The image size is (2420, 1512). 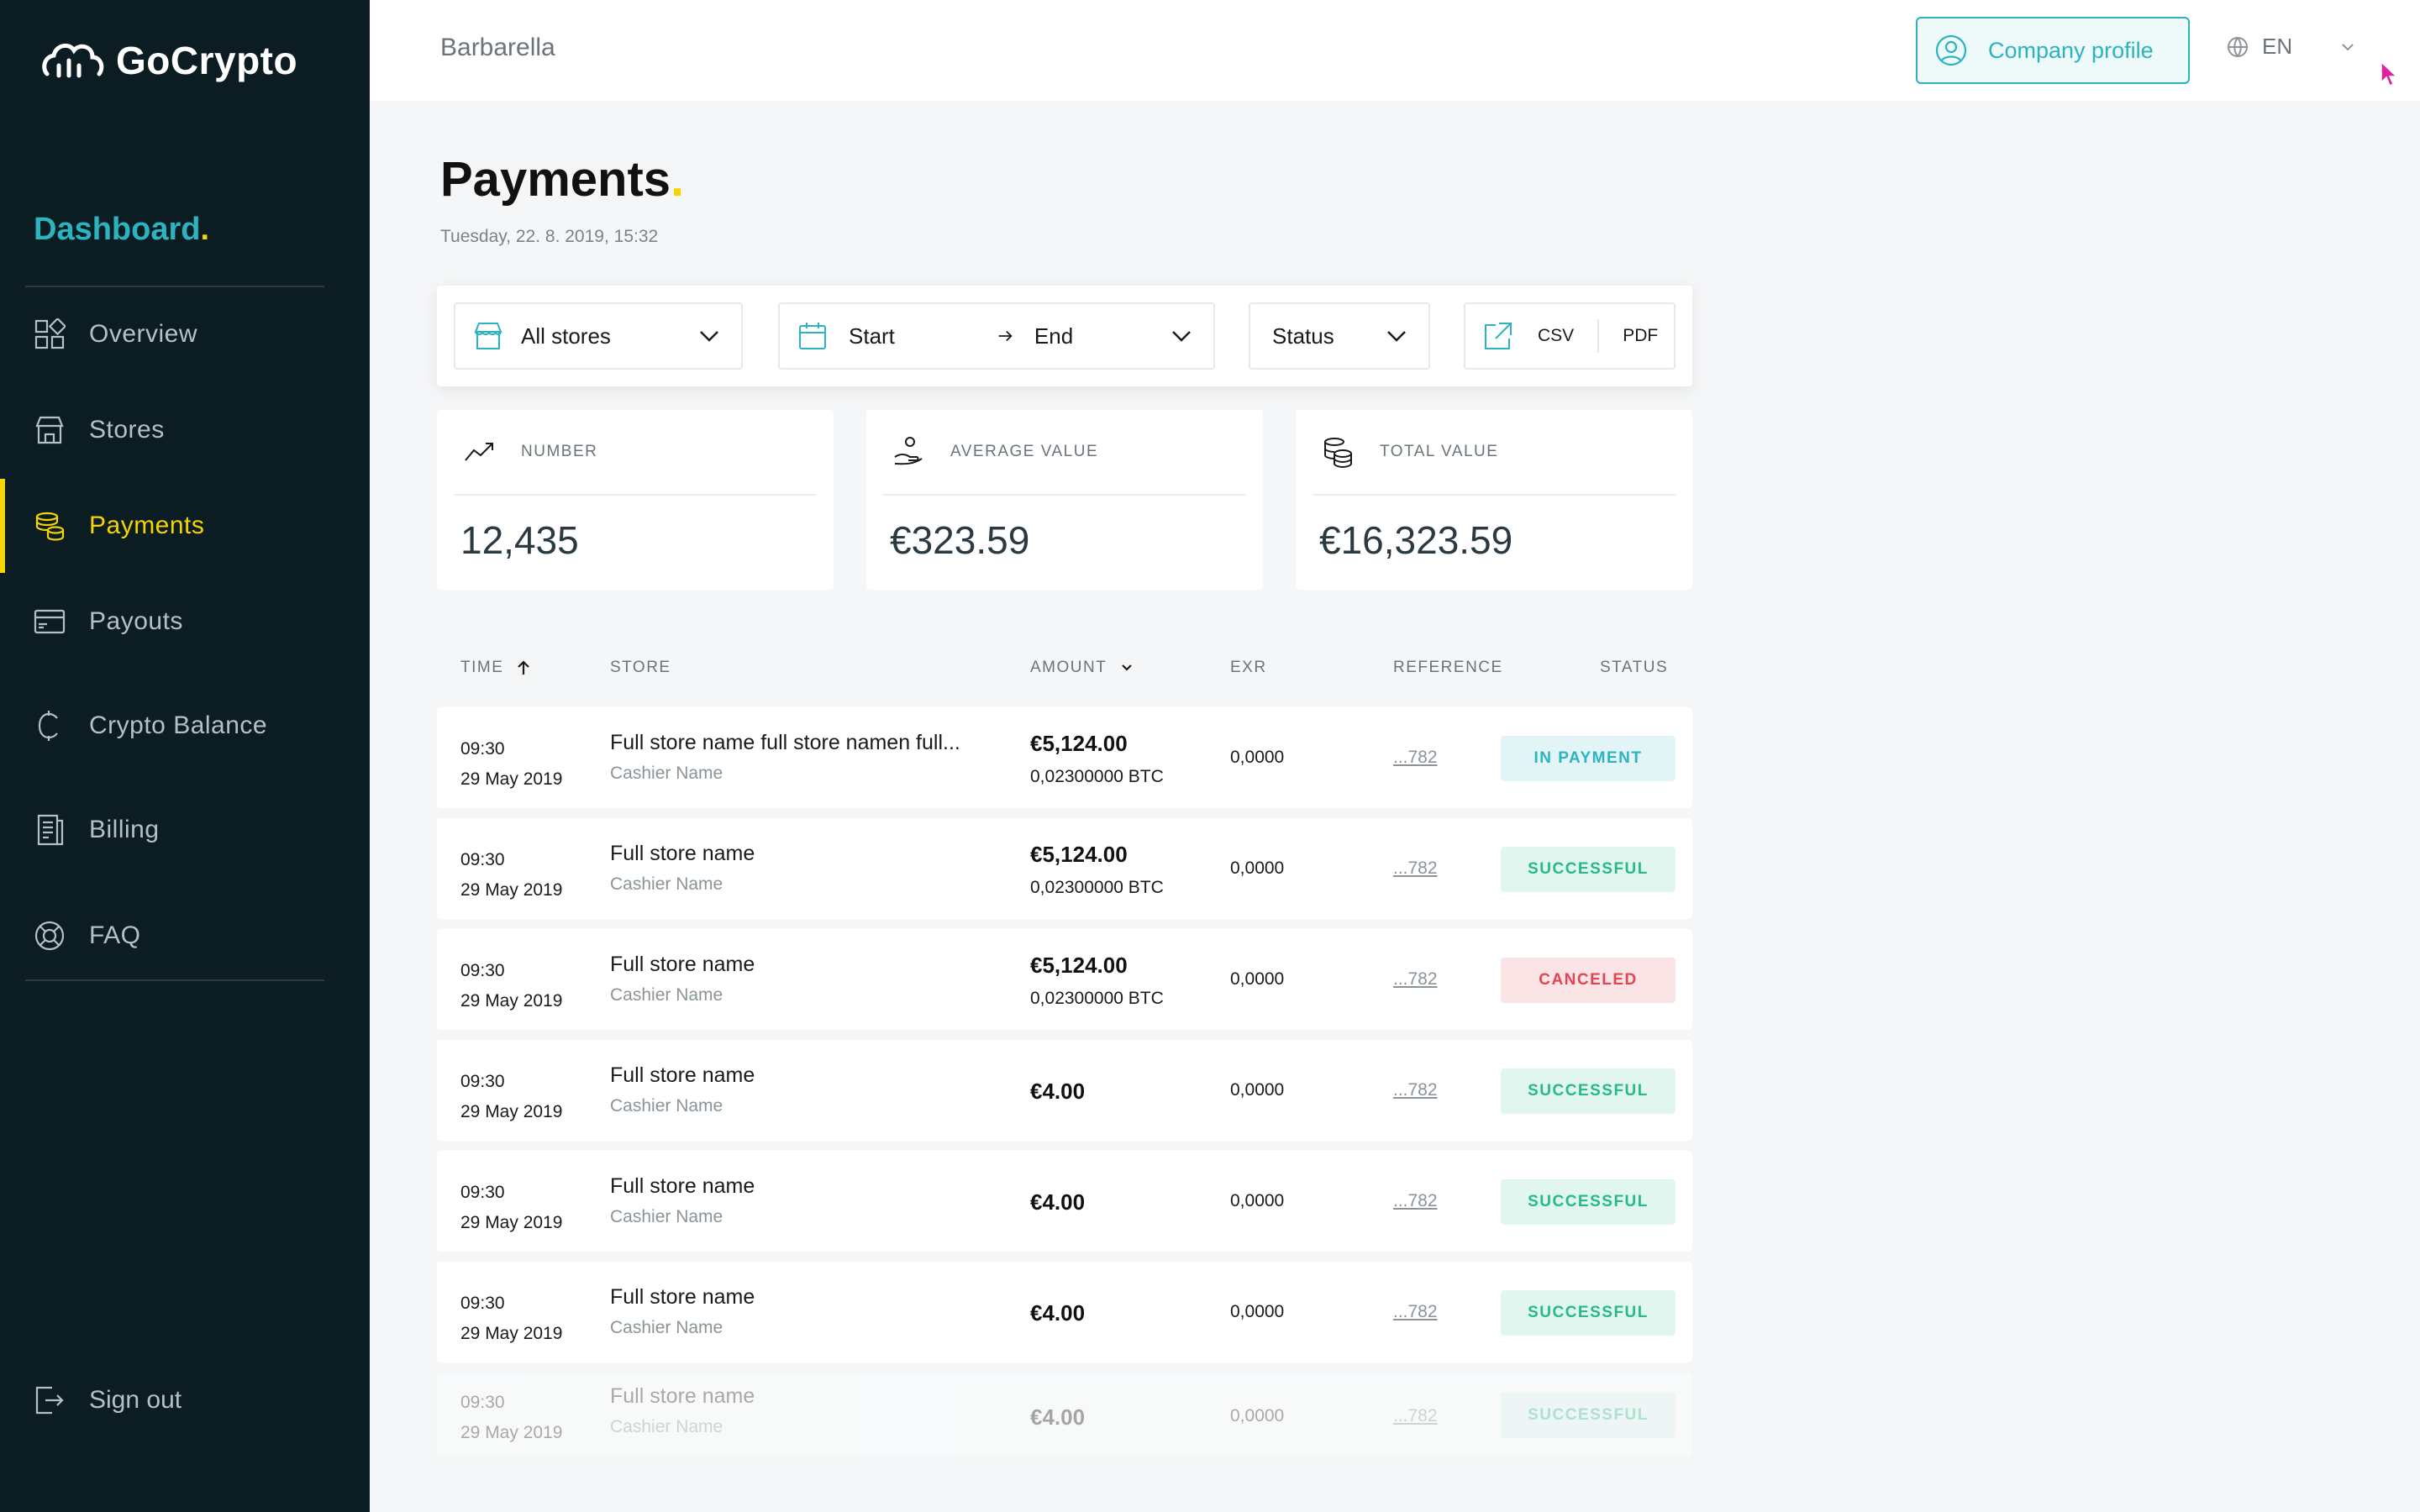 I want to click on filter-bar: All stores Start End Status CSV PDF, so click(x=1064, y=336).